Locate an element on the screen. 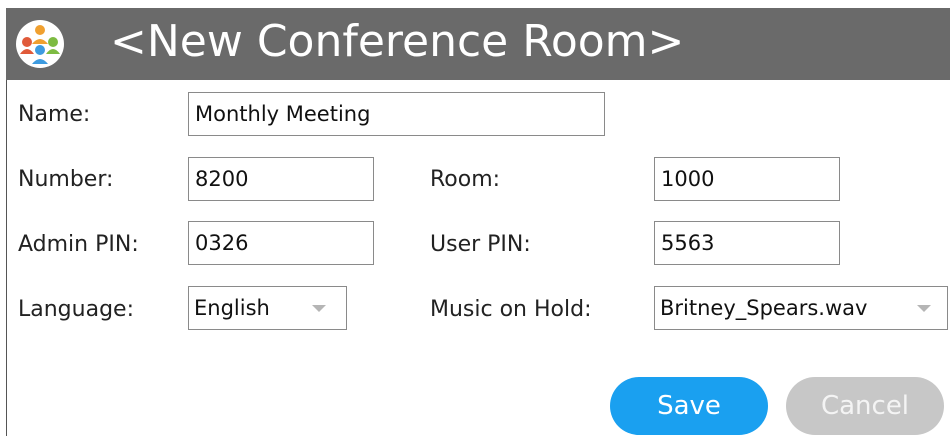 The image size is (950, 436). admin-pin-field is located at coordinates (281, 243).